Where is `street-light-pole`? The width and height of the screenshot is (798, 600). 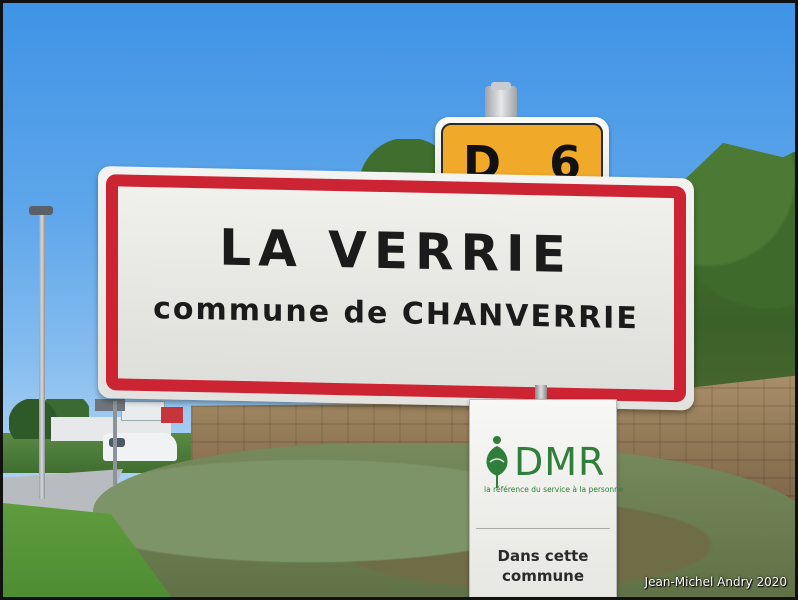
street-light-pole is located at coordinates (42, 355).